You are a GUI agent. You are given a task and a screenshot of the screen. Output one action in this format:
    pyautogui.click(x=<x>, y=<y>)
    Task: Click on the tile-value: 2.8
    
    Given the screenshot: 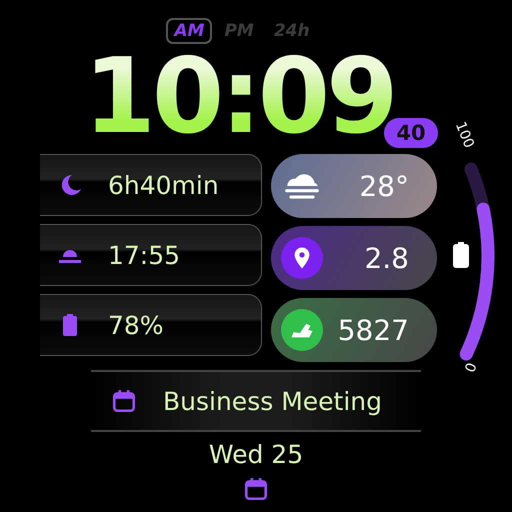 What is the action you would take?
    pyautogui.click(x=386, y=258)
    